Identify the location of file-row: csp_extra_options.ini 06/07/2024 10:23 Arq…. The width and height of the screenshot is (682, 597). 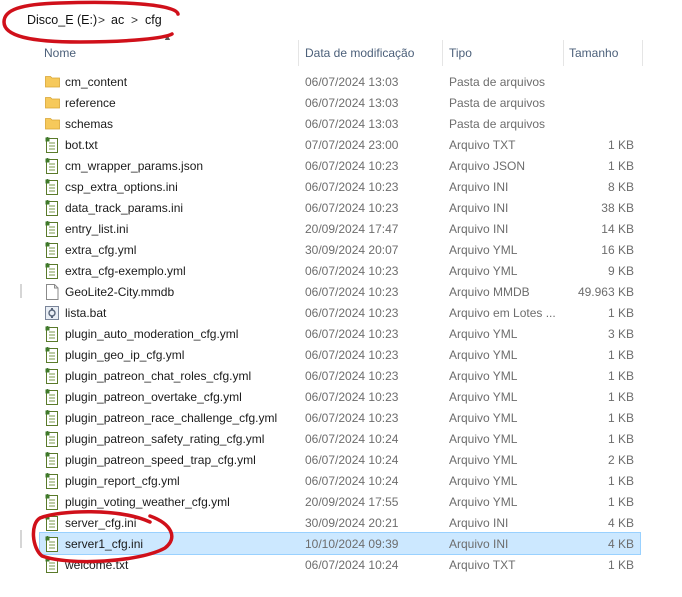
(340, 186).